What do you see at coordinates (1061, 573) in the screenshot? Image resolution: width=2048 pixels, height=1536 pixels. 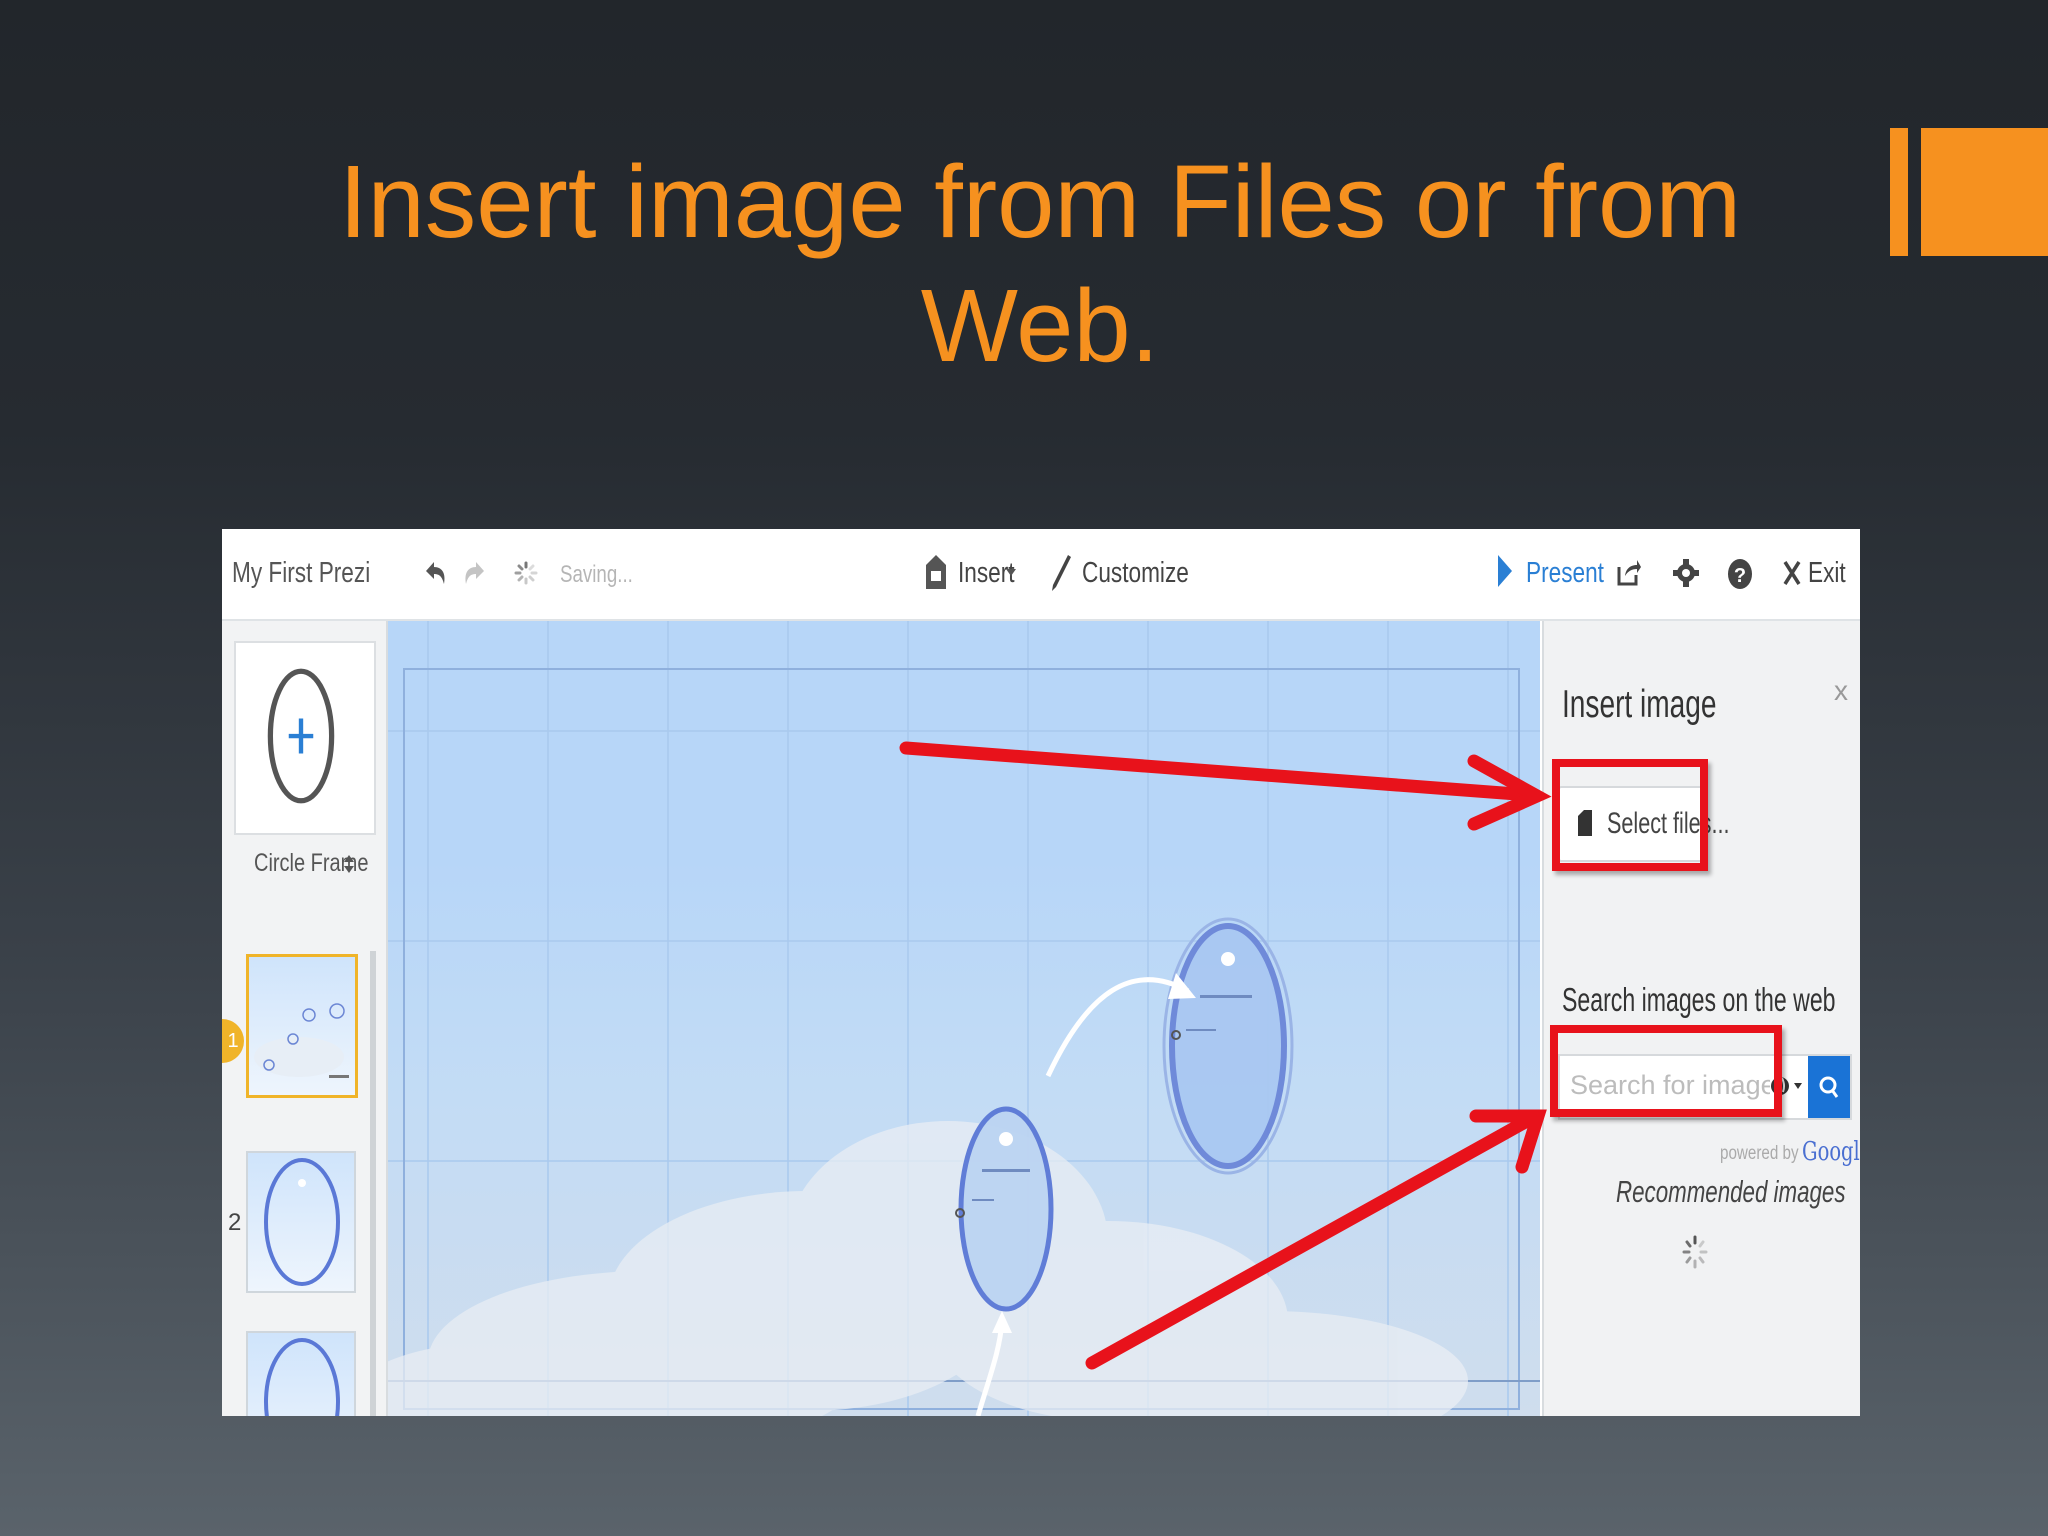 I see `brush-icon` at bounding box center [1061, 573].